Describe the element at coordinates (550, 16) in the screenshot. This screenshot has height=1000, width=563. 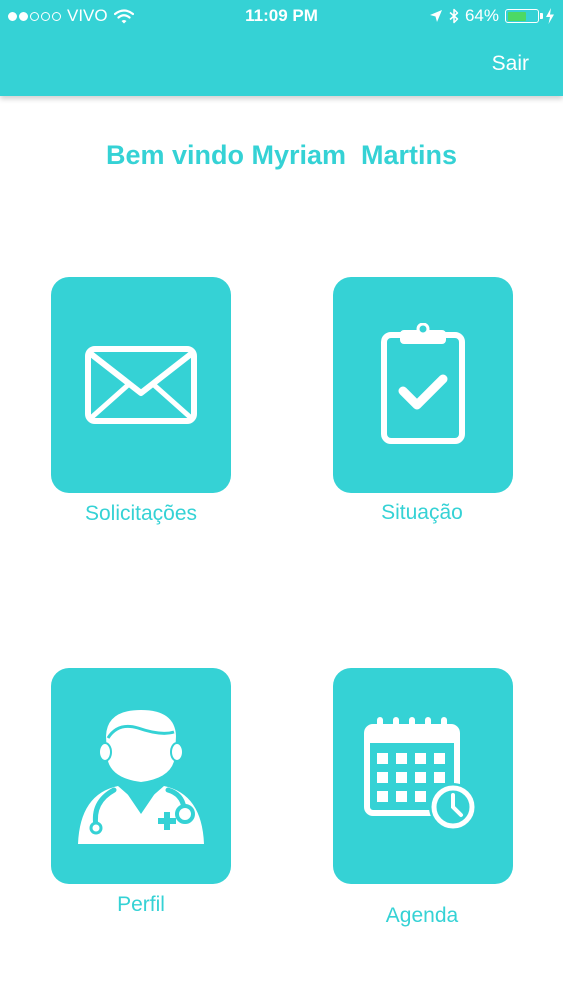
I see `charging-bolt-icon` at that location.